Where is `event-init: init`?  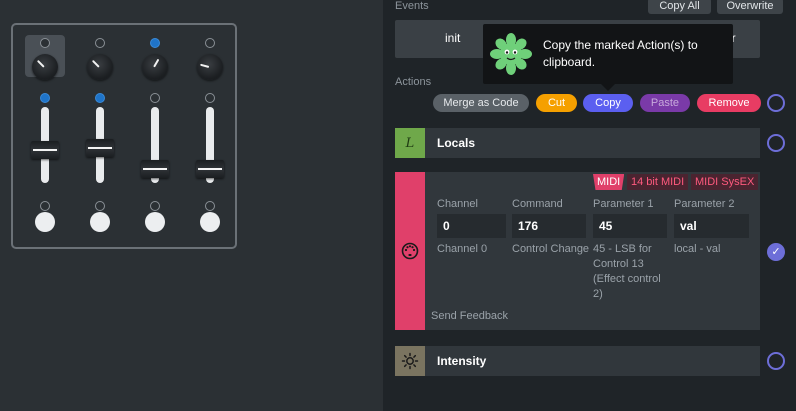
event-init: init is located at coordinates (452, 38).